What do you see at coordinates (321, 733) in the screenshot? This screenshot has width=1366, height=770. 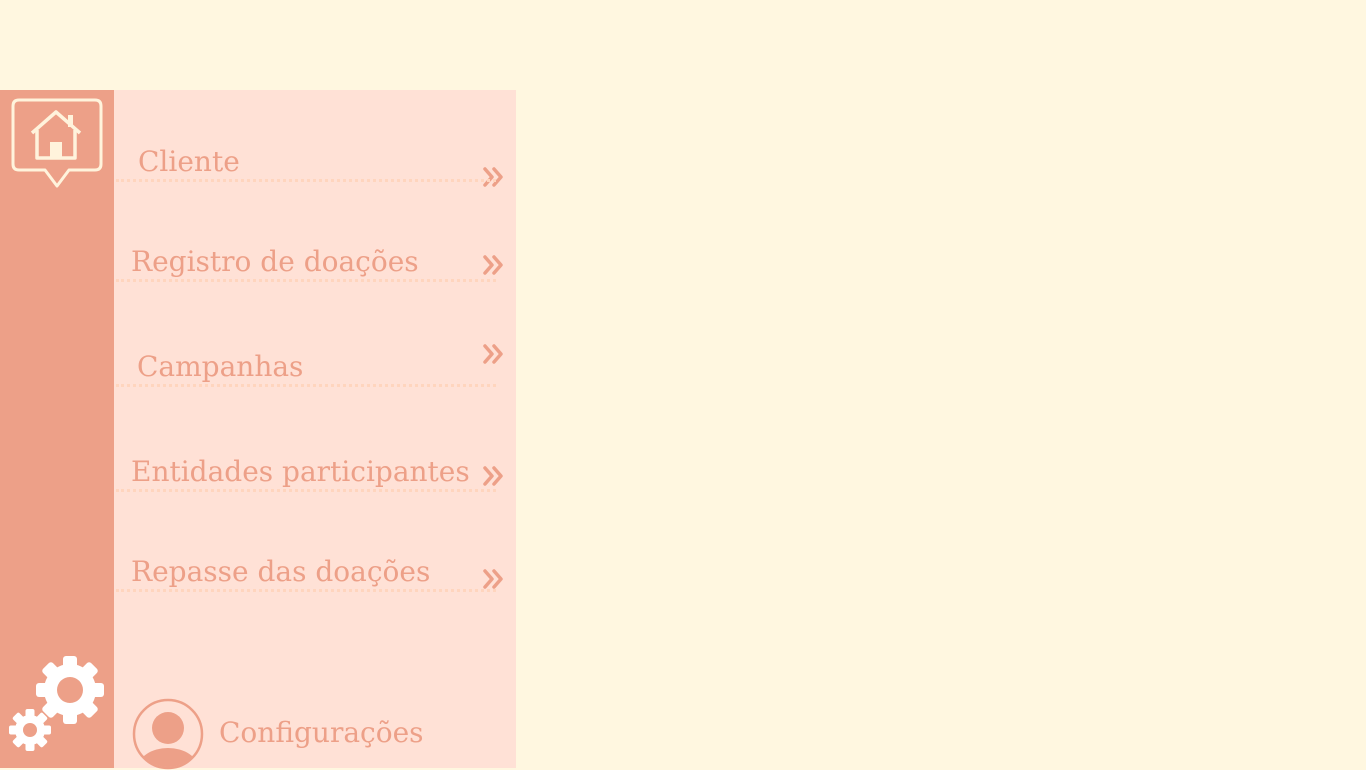 I see `settings-link: Configurações` at bounding box center [321, 733].